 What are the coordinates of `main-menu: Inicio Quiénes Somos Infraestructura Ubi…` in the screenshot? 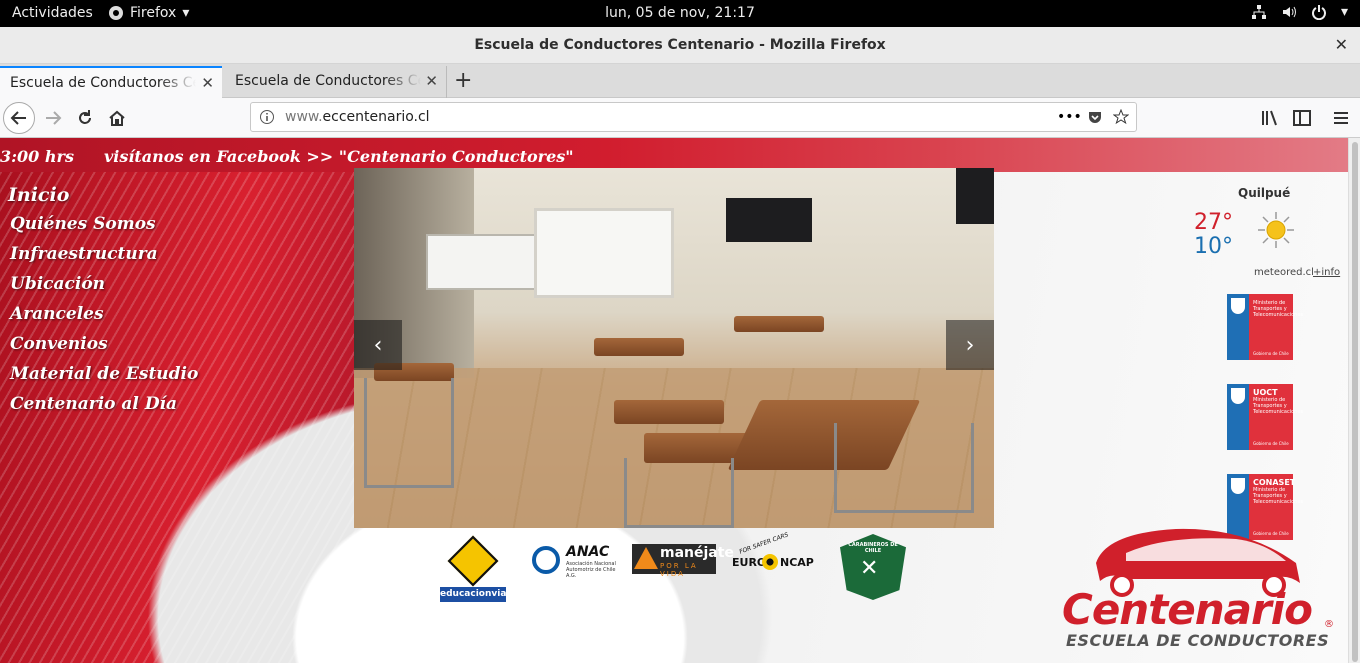 It's located at (103, 304).